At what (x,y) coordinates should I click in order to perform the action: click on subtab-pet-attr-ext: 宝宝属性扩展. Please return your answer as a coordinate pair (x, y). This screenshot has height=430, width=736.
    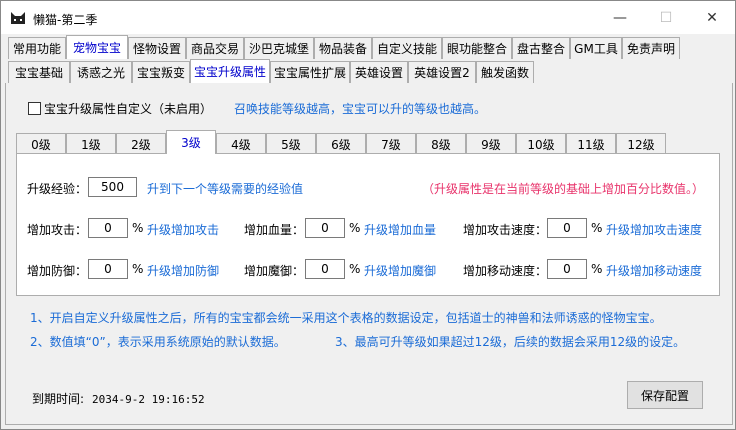
    Looking at the image, I should click on (310, 72).